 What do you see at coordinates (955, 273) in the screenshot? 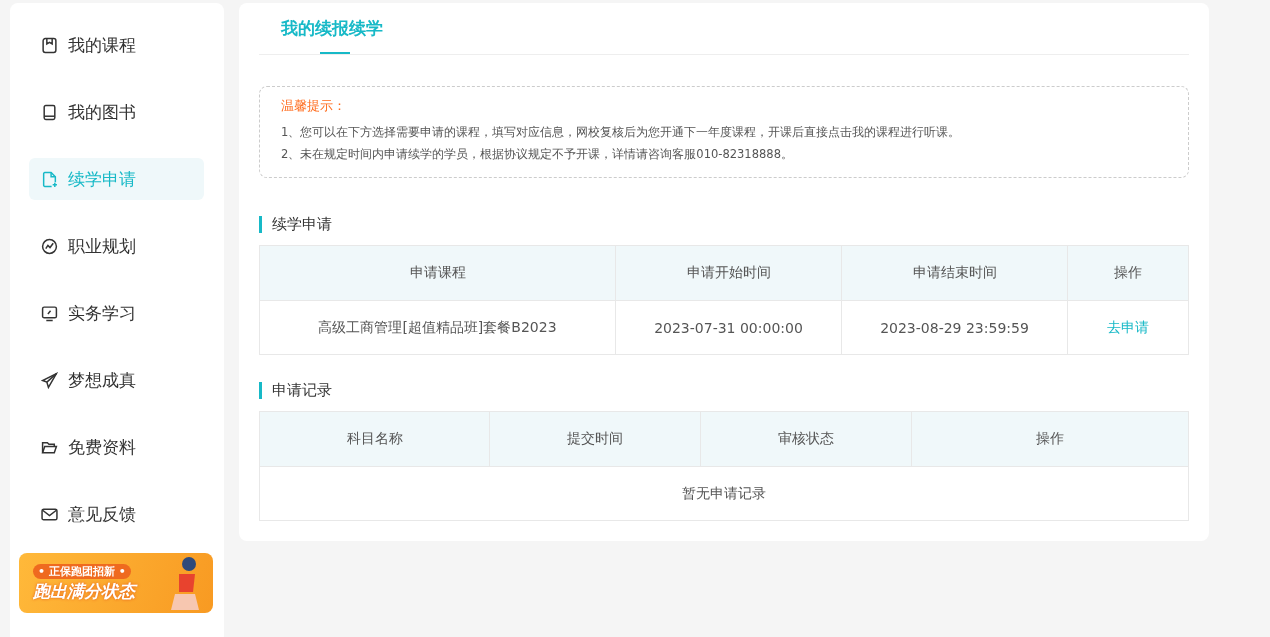
I see `column-header: 申请结束时间` at bounding box center [955, 273].